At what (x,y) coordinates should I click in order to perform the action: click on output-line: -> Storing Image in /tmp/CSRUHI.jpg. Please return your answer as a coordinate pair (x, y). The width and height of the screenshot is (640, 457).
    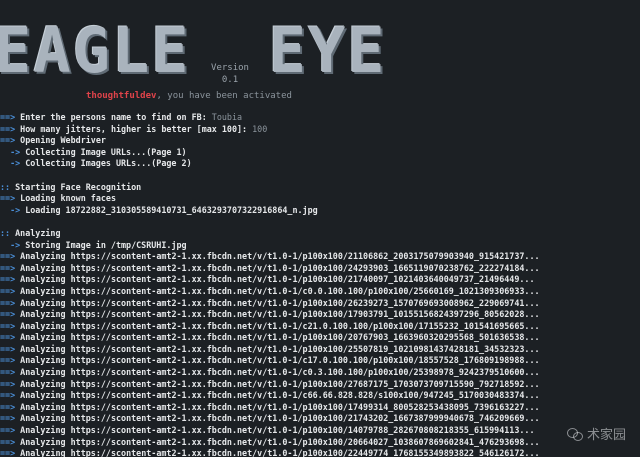
    Looking at the image, I should click on (320, 246).